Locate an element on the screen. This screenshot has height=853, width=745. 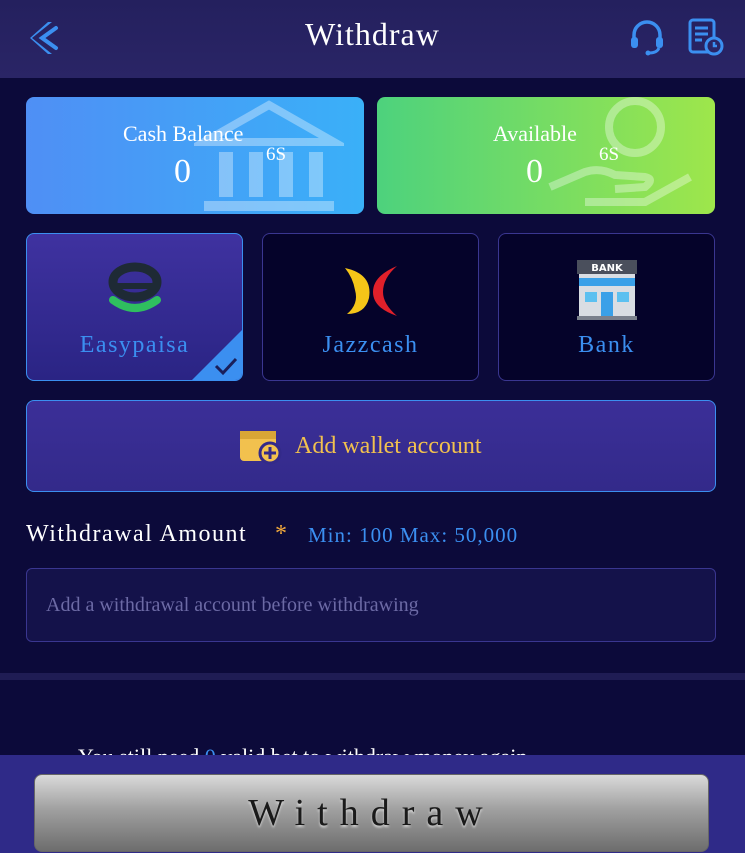
easypaisa-logo-icon is located at coordinates (134, 287).